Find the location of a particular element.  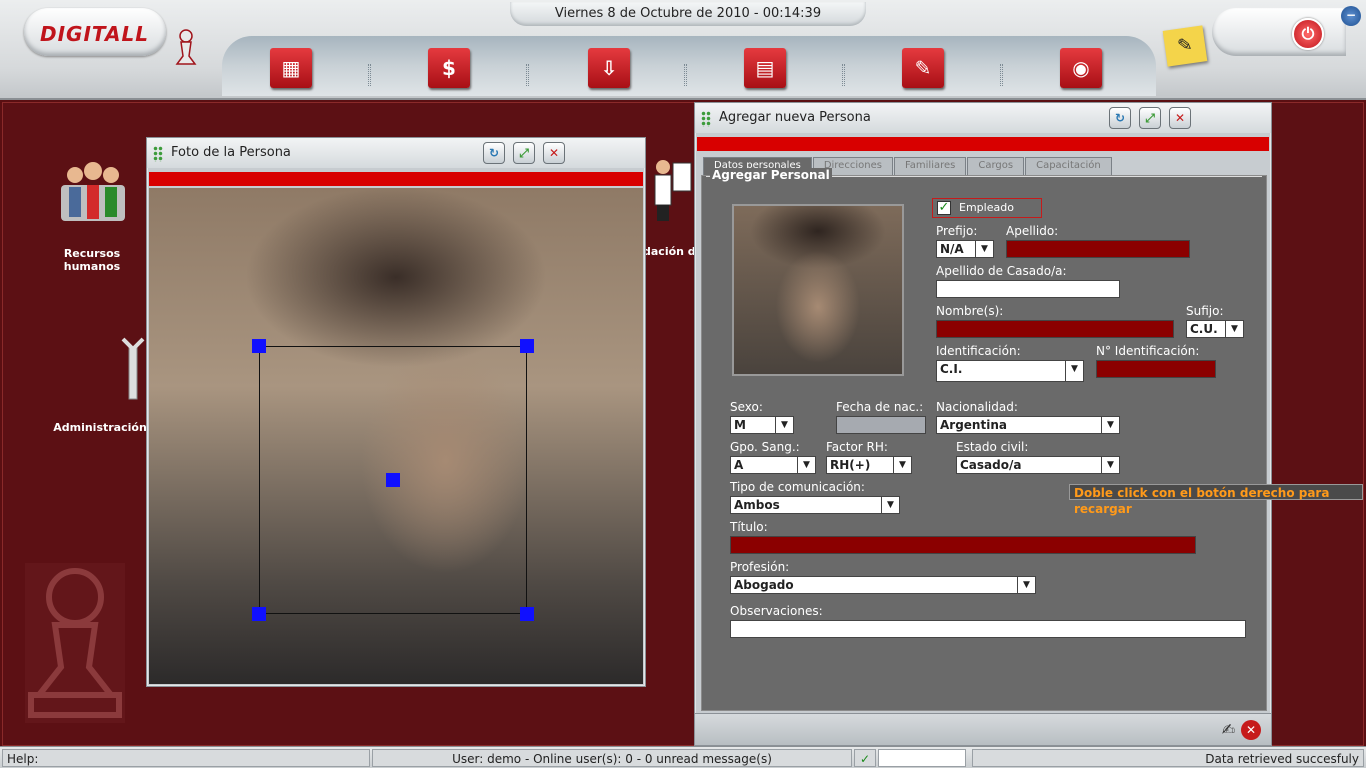

person-window-title: Agregar nueva Persona is located at coordinates (795, 117).